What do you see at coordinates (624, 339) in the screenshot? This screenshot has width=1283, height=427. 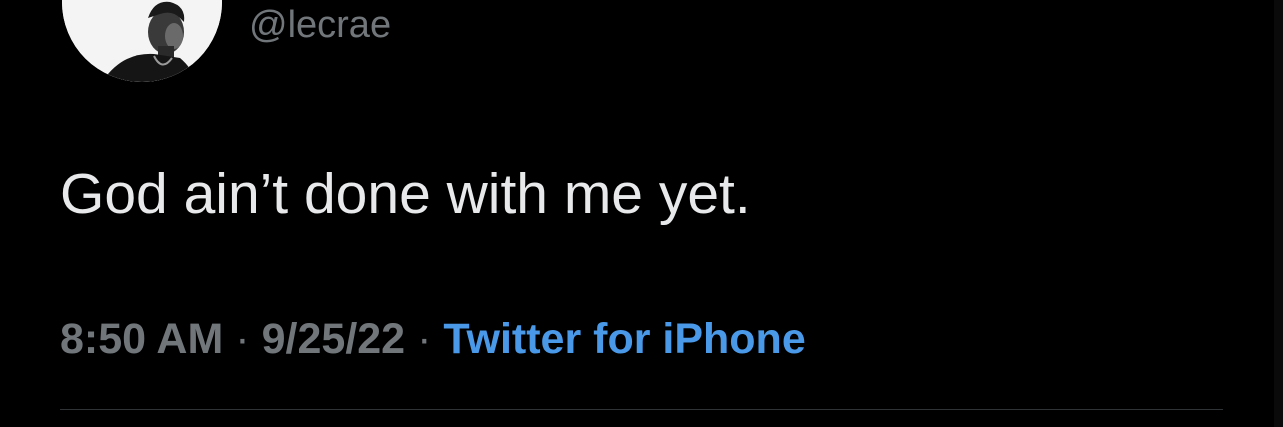 I see `tweet-source-link: Twitter for iPhone` at bounding box center [624, 339].